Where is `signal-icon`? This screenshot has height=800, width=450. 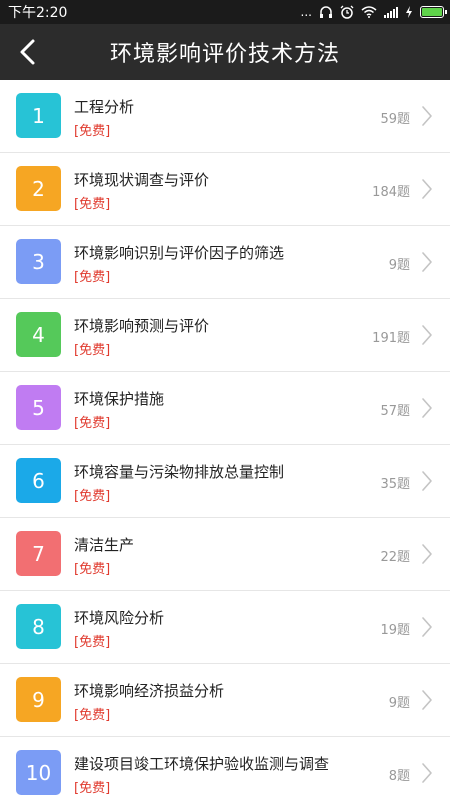
signal-icon is located at coordinates (391, 12).